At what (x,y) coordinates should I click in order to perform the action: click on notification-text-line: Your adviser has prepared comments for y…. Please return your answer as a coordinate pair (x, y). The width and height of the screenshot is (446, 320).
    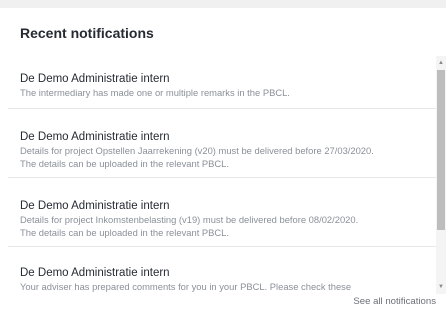
    Looking at the image, I should click on (186, 286).